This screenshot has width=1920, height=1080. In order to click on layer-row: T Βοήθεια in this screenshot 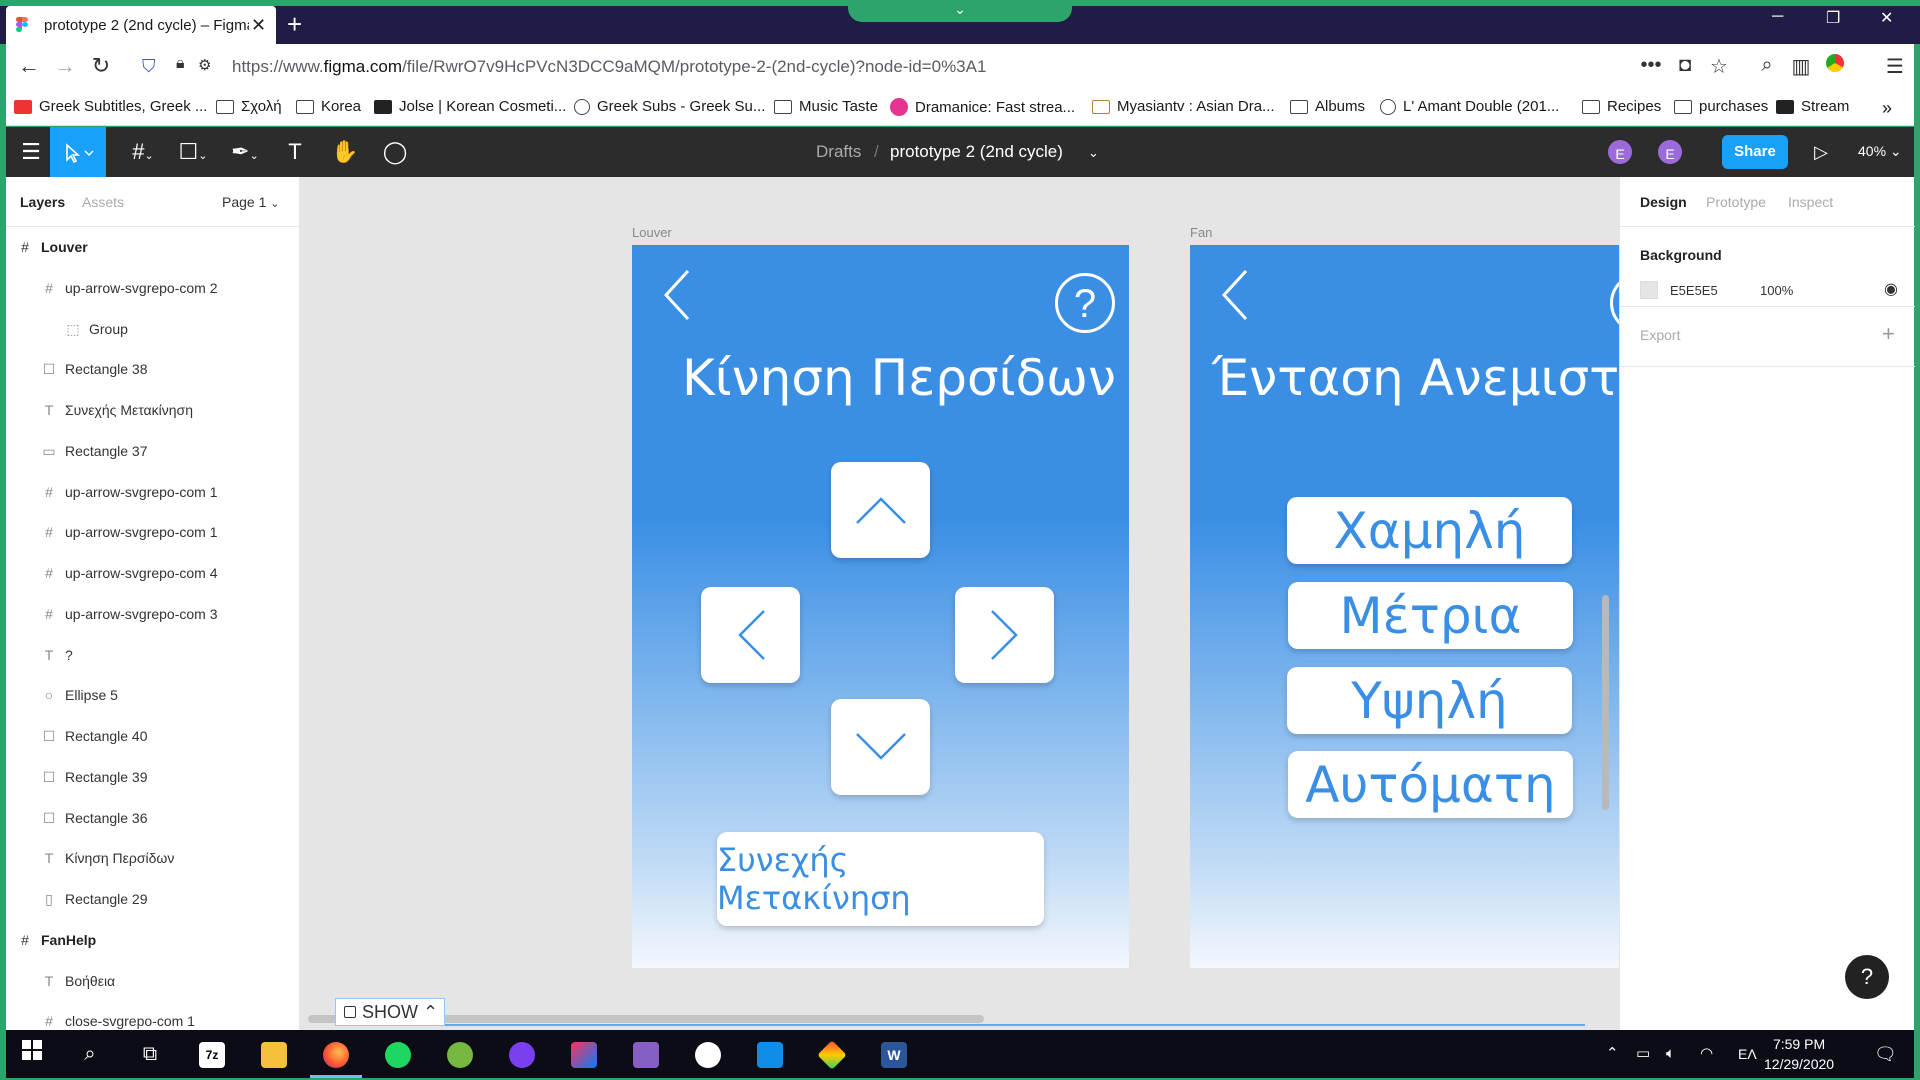, I will do `click(152, 981)`.